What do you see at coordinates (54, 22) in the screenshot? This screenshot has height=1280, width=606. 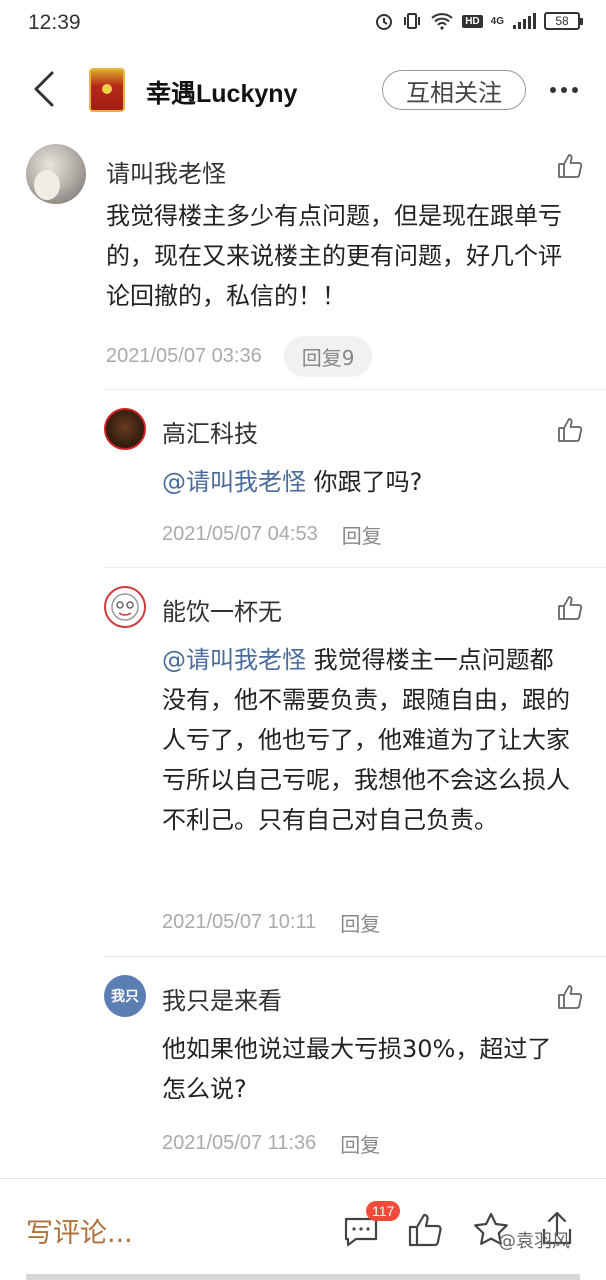 I see `status-time: 12:39` at bounding box center [54, 22].